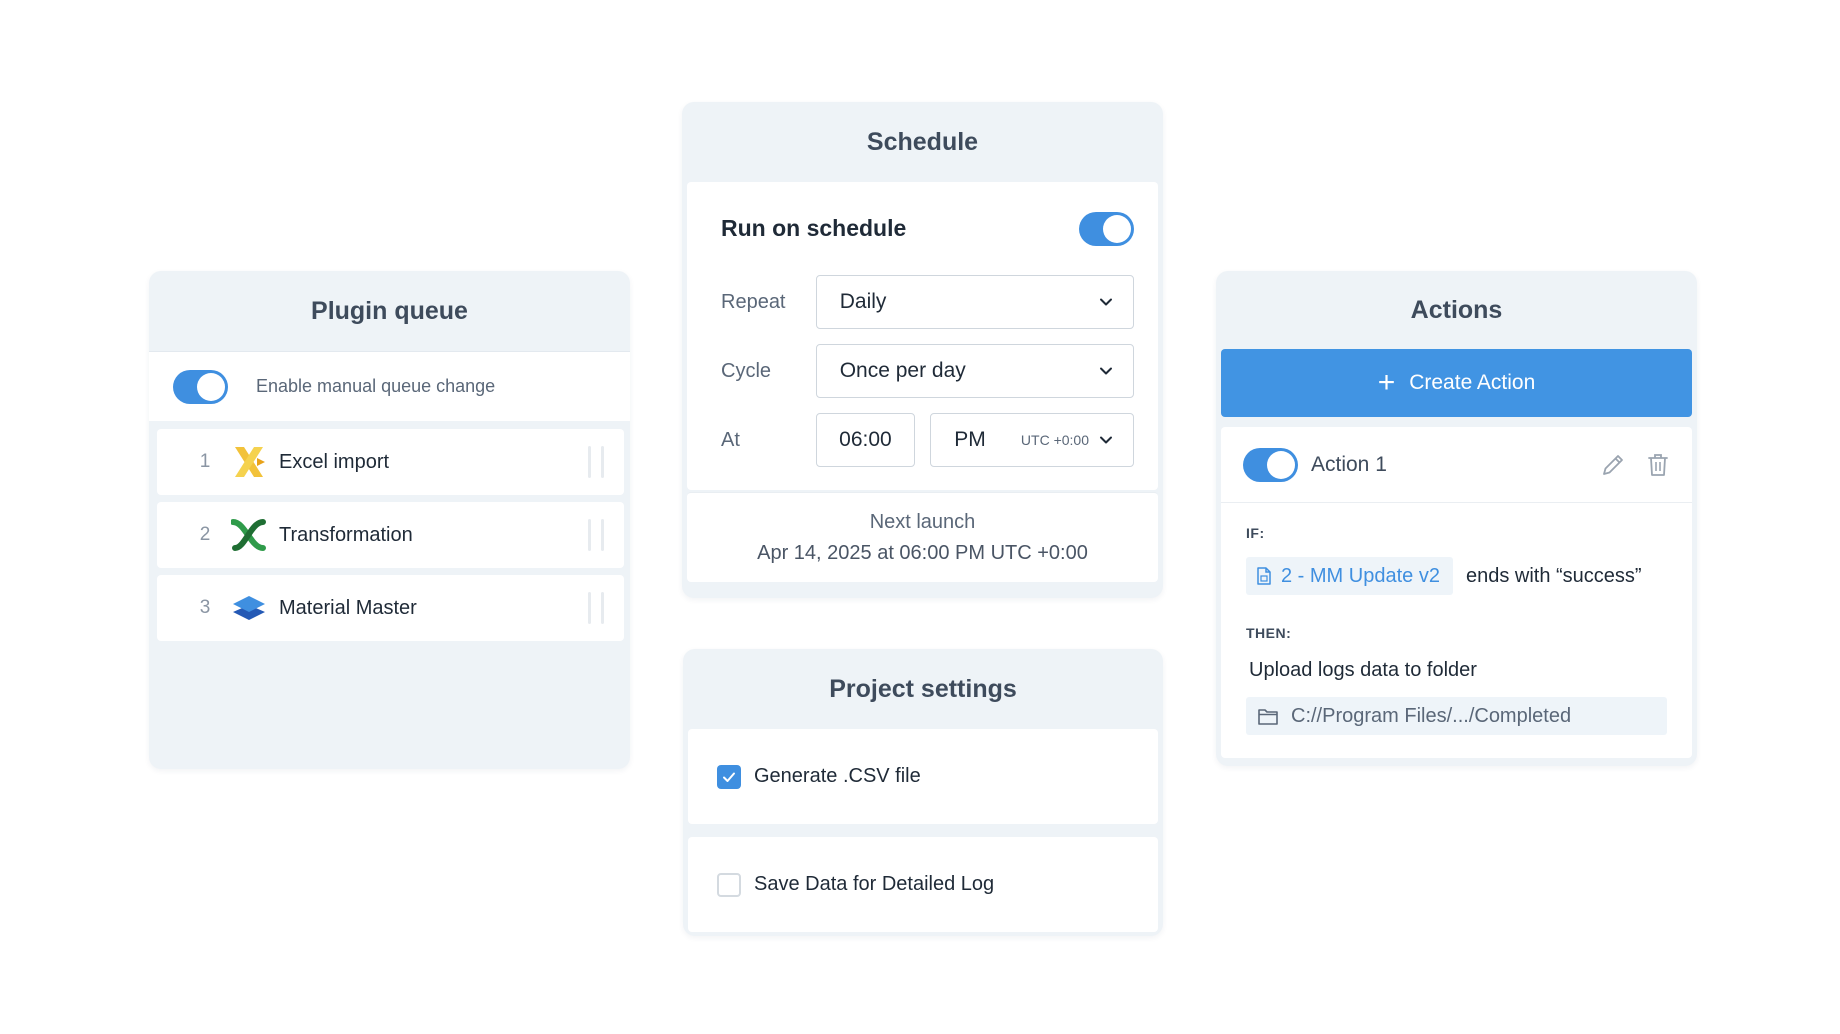 This screenshot has width=1840, height=1034. What do you see at coordinates (927, 440) in the screenshot?
I see `at-row: At 06:00 PM UTC +0:00` at bounding box center [927, 440].